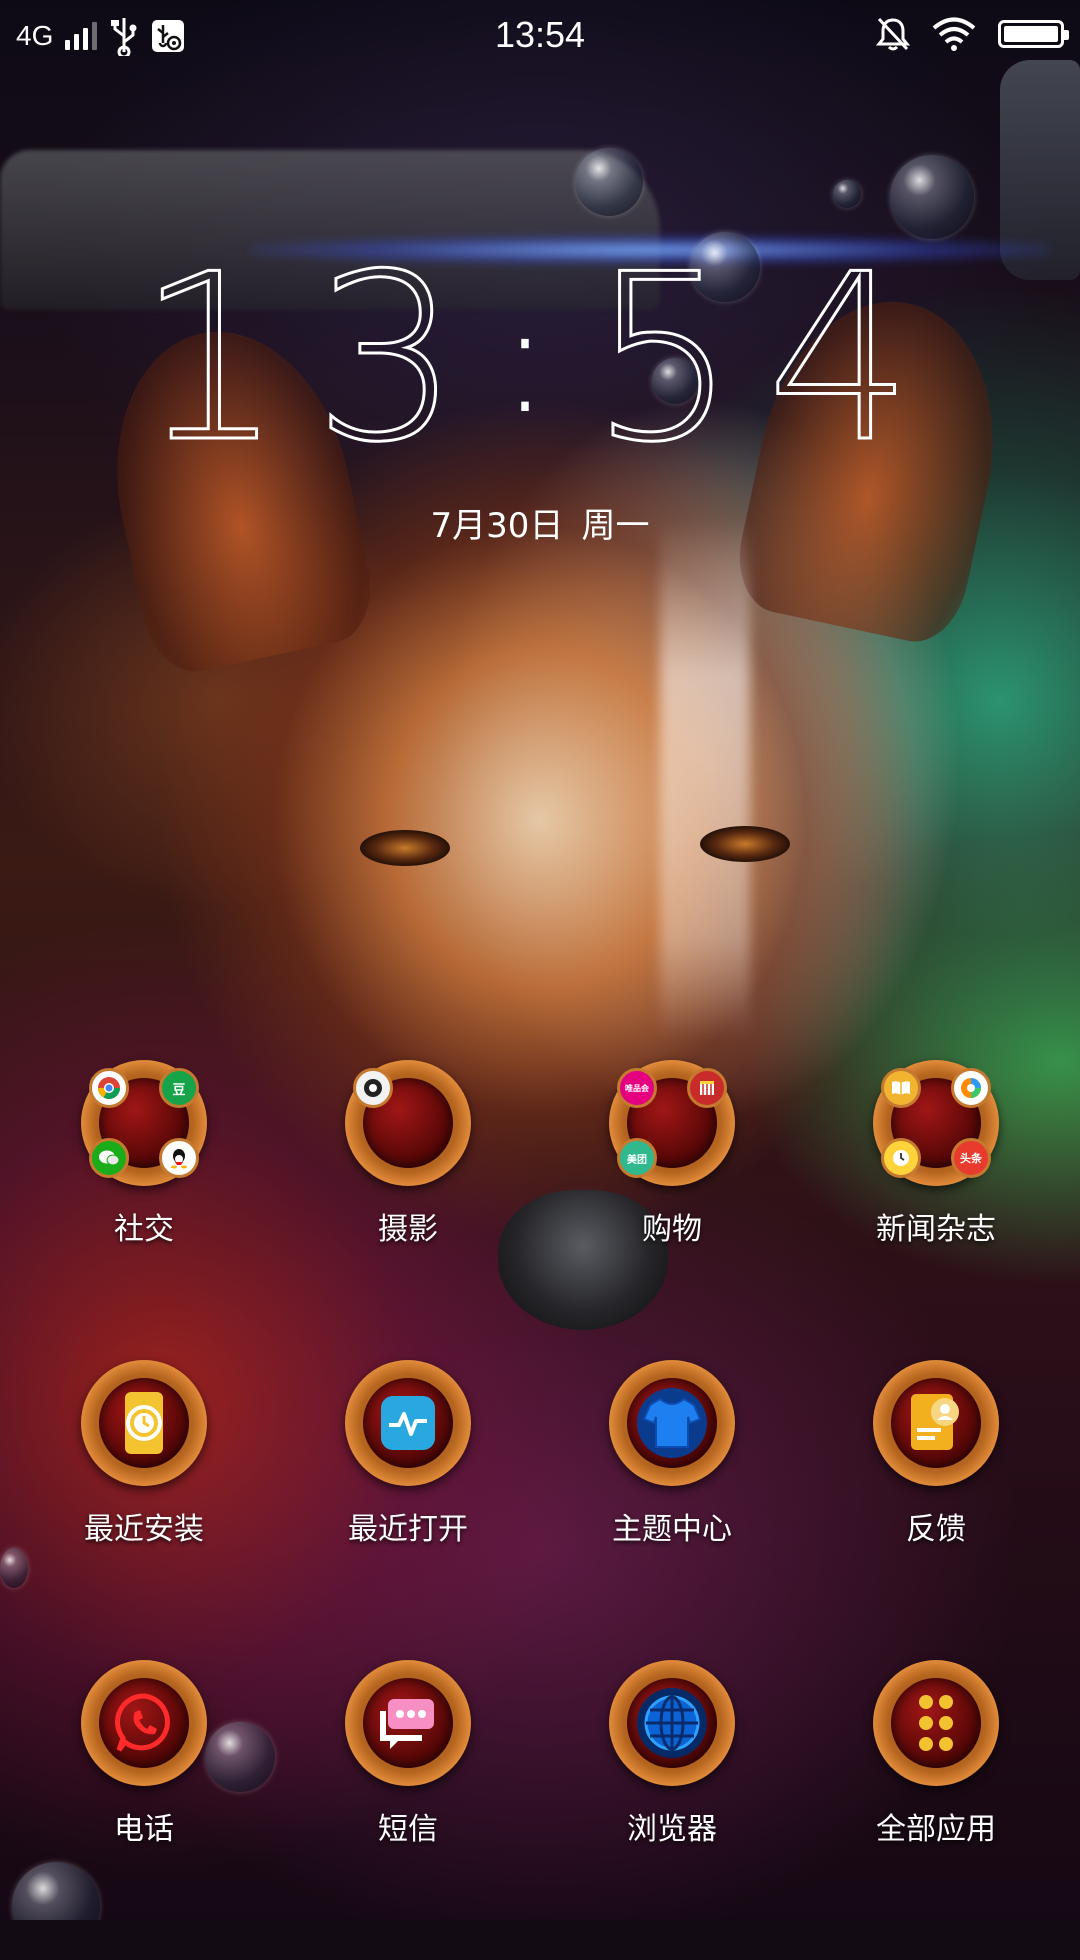 Image resolution: width=1080 pixels, height=1960 pixels. Describe the element at coordinates (672, 1510) in the screenshot. I see `app-theme-center: 主题中心` at that location.